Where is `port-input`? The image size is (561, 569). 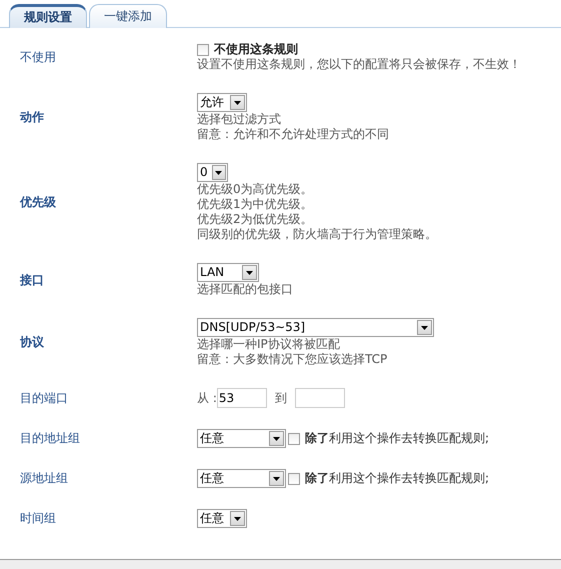
port-input is located at coordinates (319, 398).